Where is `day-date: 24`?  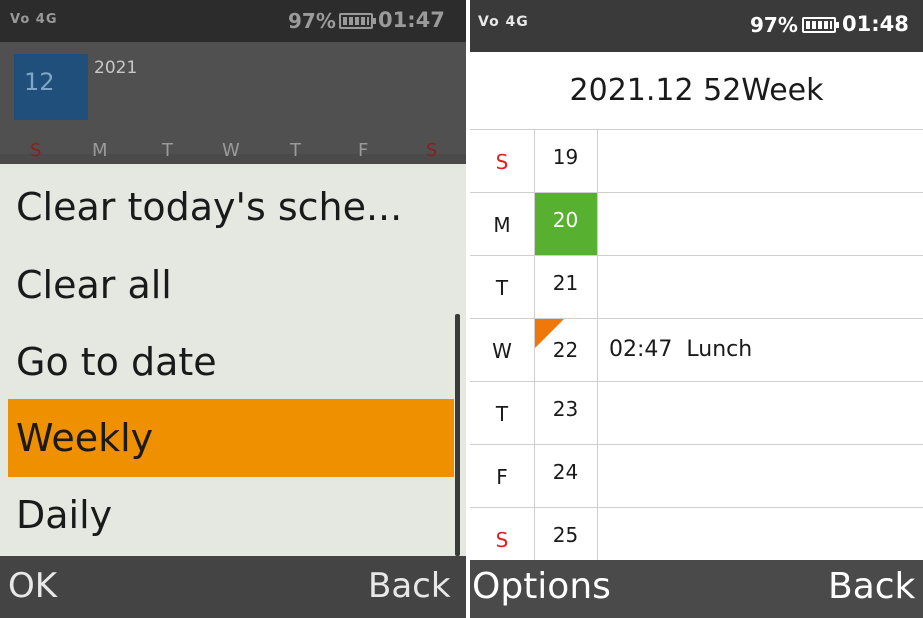
day-date: 24 is located at coordinates (565, 472).